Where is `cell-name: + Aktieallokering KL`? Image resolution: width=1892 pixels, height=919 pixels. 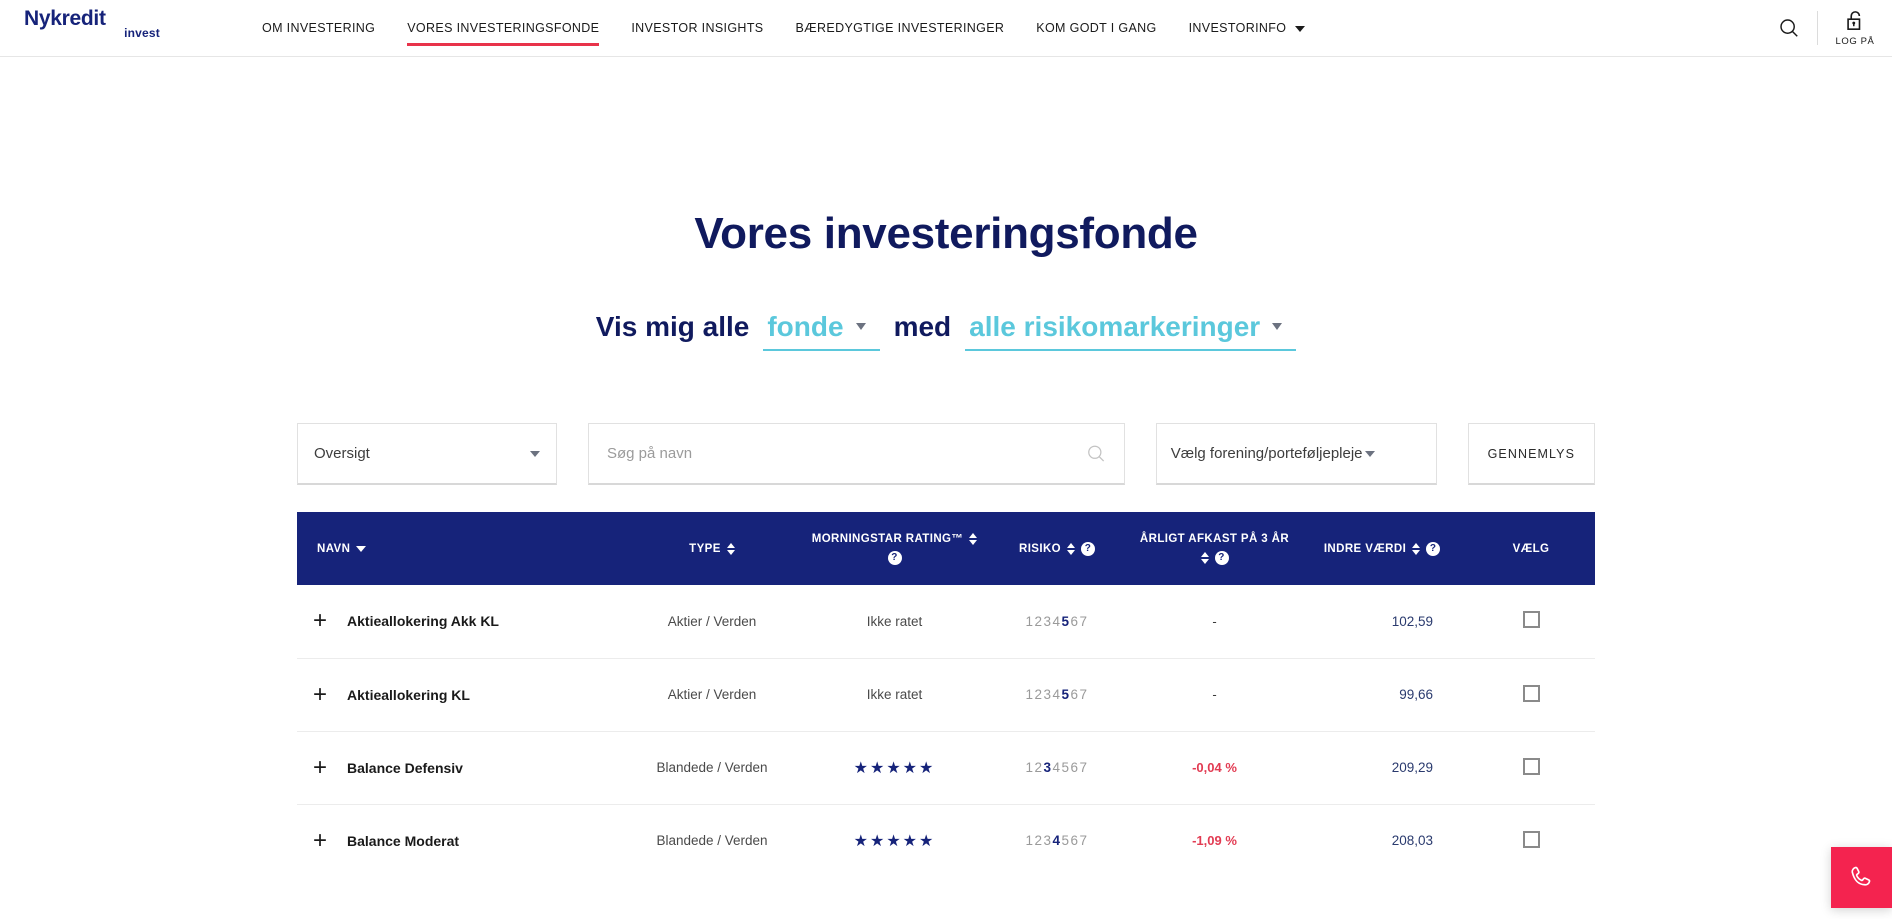
cell-name: + Aktieallokering KL is located at coordinates (457, 695).